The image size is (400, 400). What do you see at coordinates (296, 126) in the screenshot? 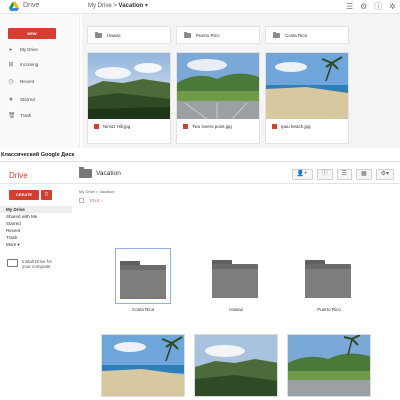
I see `file-label: Ipau beach.jpg` at bounding box center [296, 126].